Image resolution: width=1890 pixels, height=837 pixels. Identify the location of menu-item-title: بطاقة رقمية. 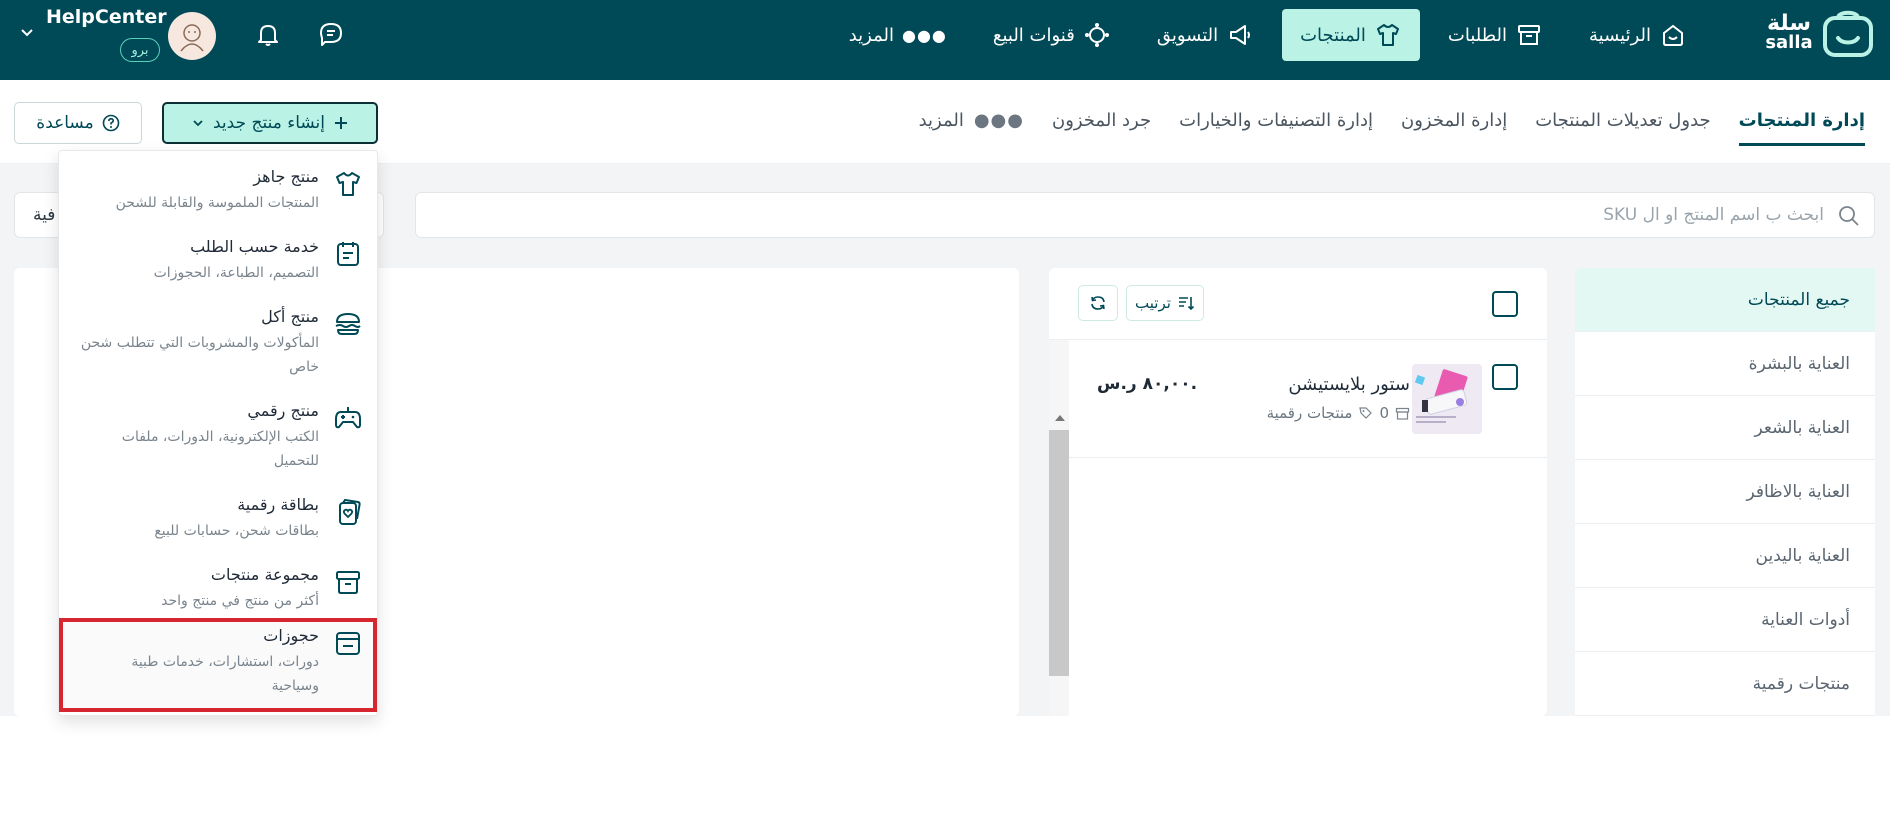
(278, 504).